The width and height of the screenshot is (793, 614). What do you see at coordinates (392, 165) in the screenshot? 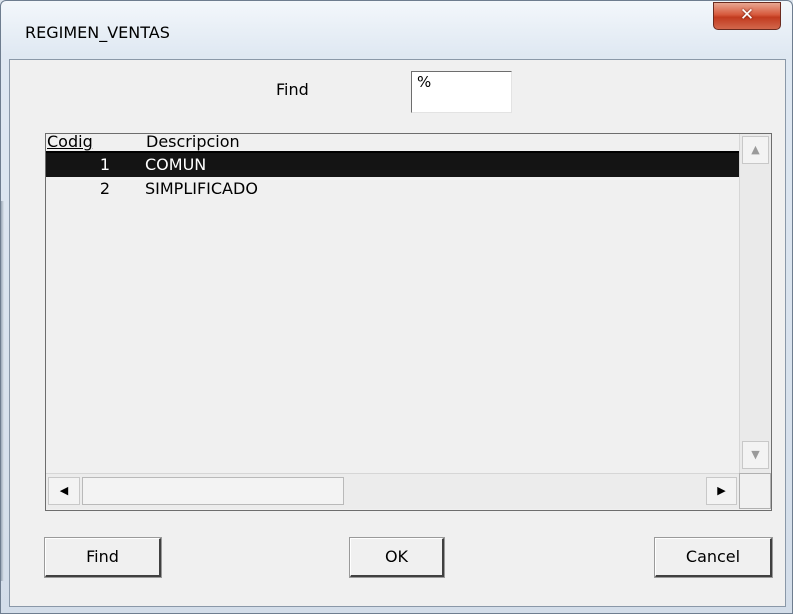
I see `table-row: 1 COMUN` at bounding box center [392, 165].